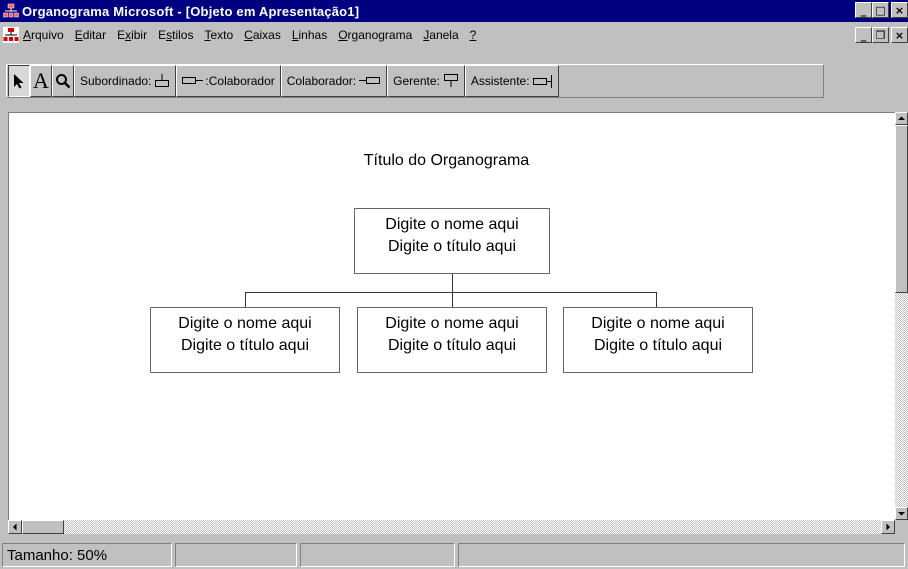  Describe the element at coordinates (90, 35) in the screenshot. I see `menu-editar: Editar` at that location.